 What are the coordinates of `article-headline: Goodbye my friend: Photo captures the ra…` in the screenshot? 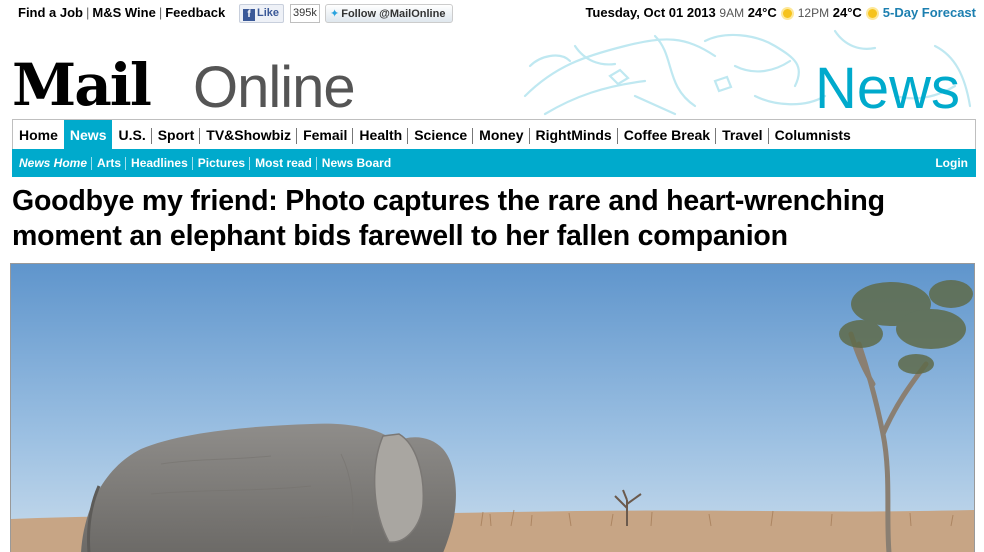 It's located at (448, 218).